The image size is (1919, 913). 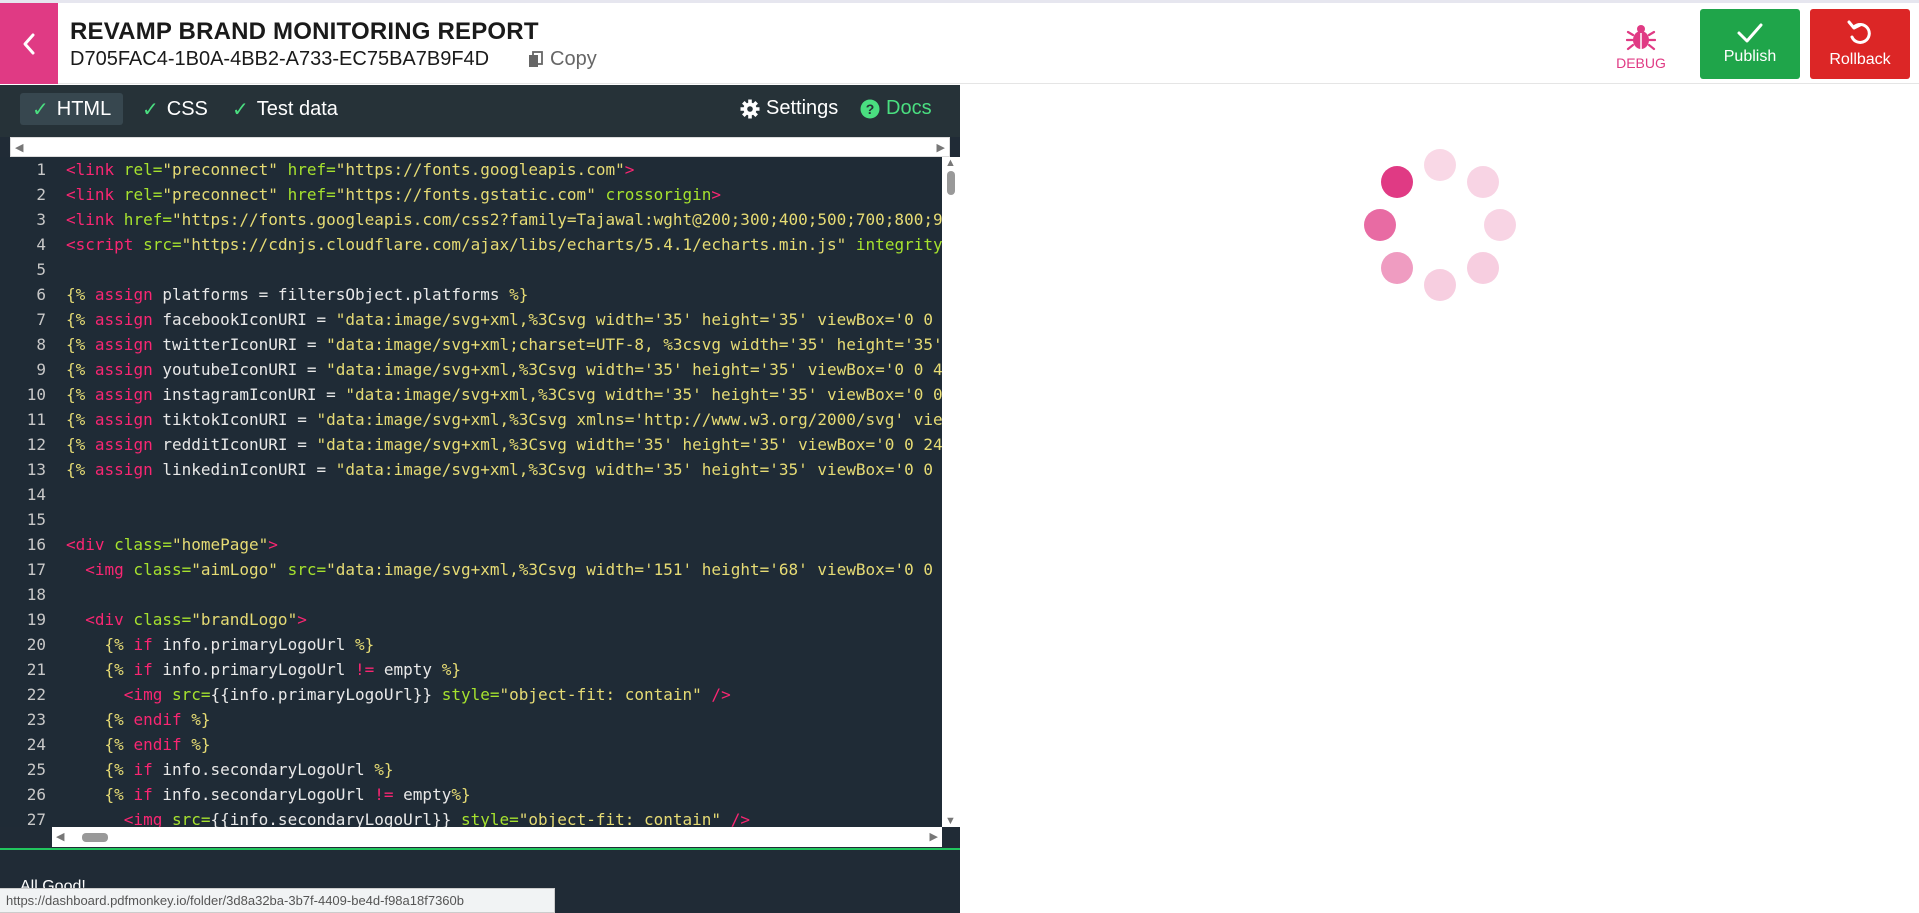 I want to click on publish-button: Publish, so click(x=1750, y=44).